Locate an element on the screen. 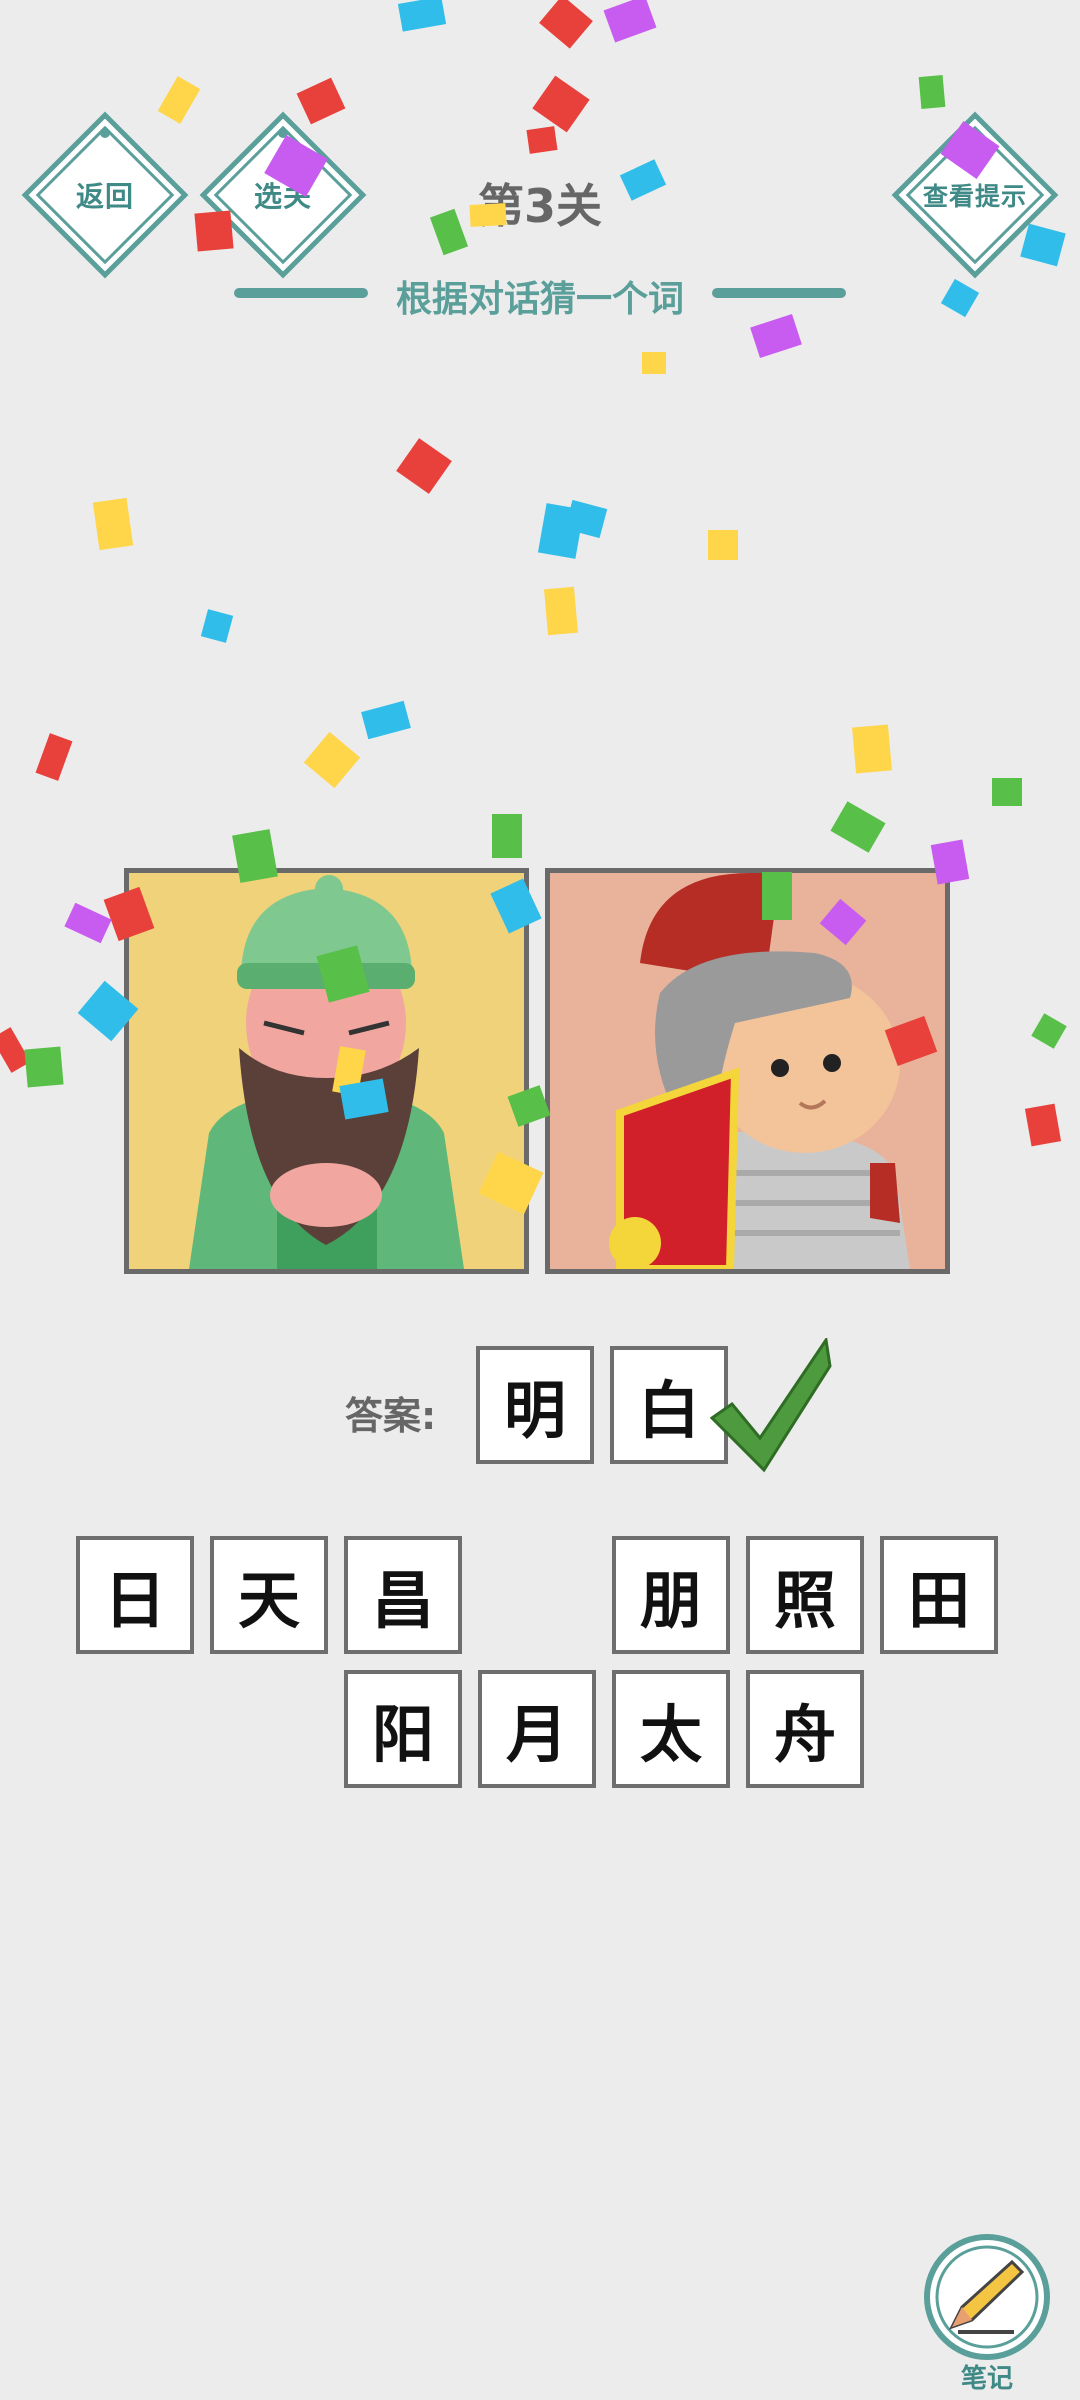 This screenshot has height=2400, width=1080. answer-slot-1: 明 is located at coordinates (535, 1405).